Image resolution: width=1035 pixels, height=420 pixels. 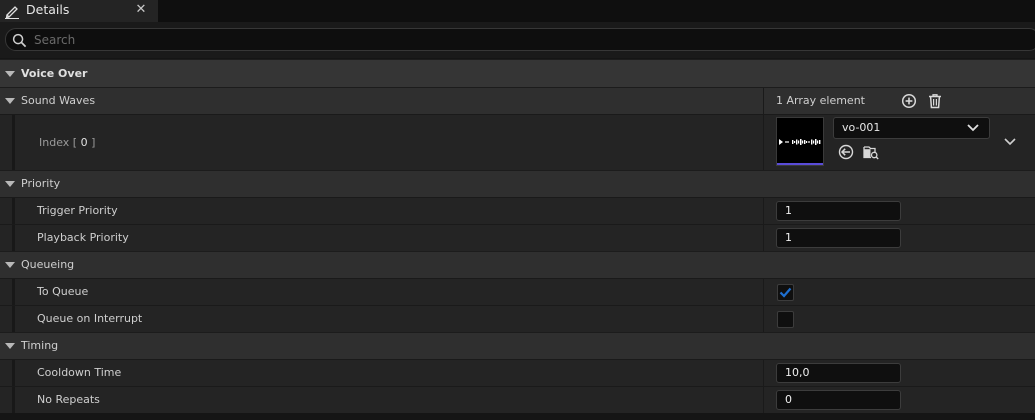 What do you see at coordinates (41, 183) in the screenshot?
I see `category-label: Priority` at bounding box center [41, 183].